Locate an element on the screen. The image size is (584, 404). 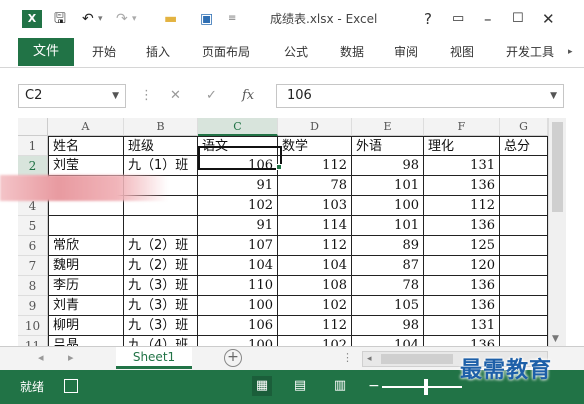
cell-c11: 100 is located at coordinates (238, 341).